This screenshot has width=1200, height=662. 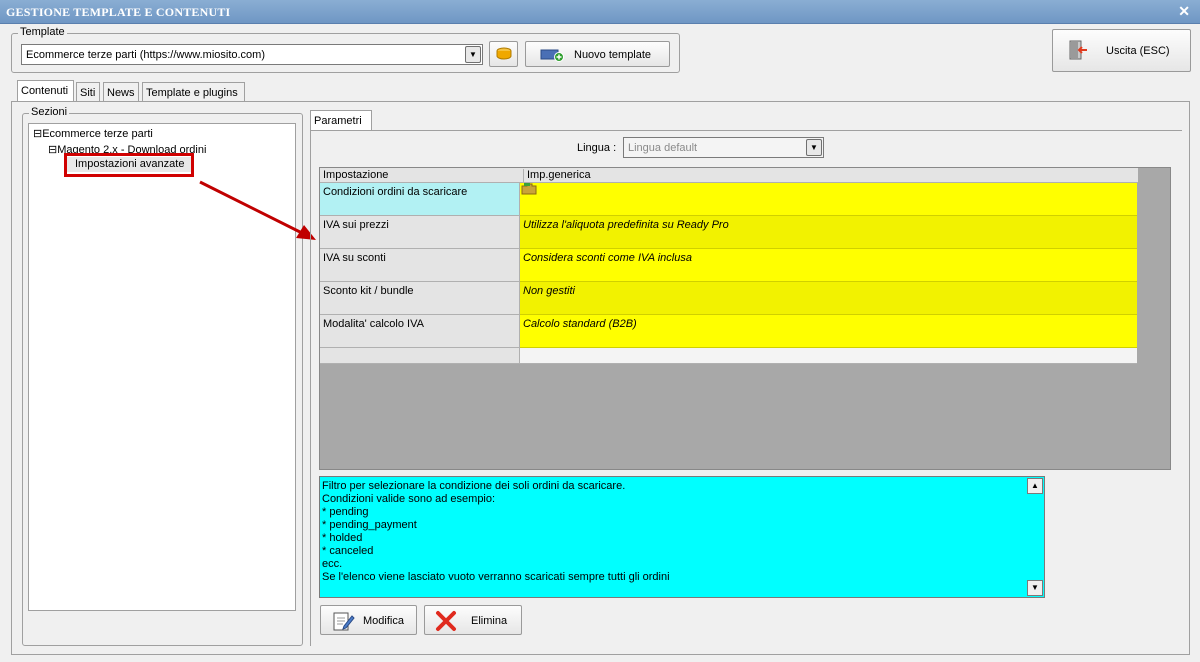 I want to click on grid-header-imp-generica: Imp.generica, so click(x=557, y=176).